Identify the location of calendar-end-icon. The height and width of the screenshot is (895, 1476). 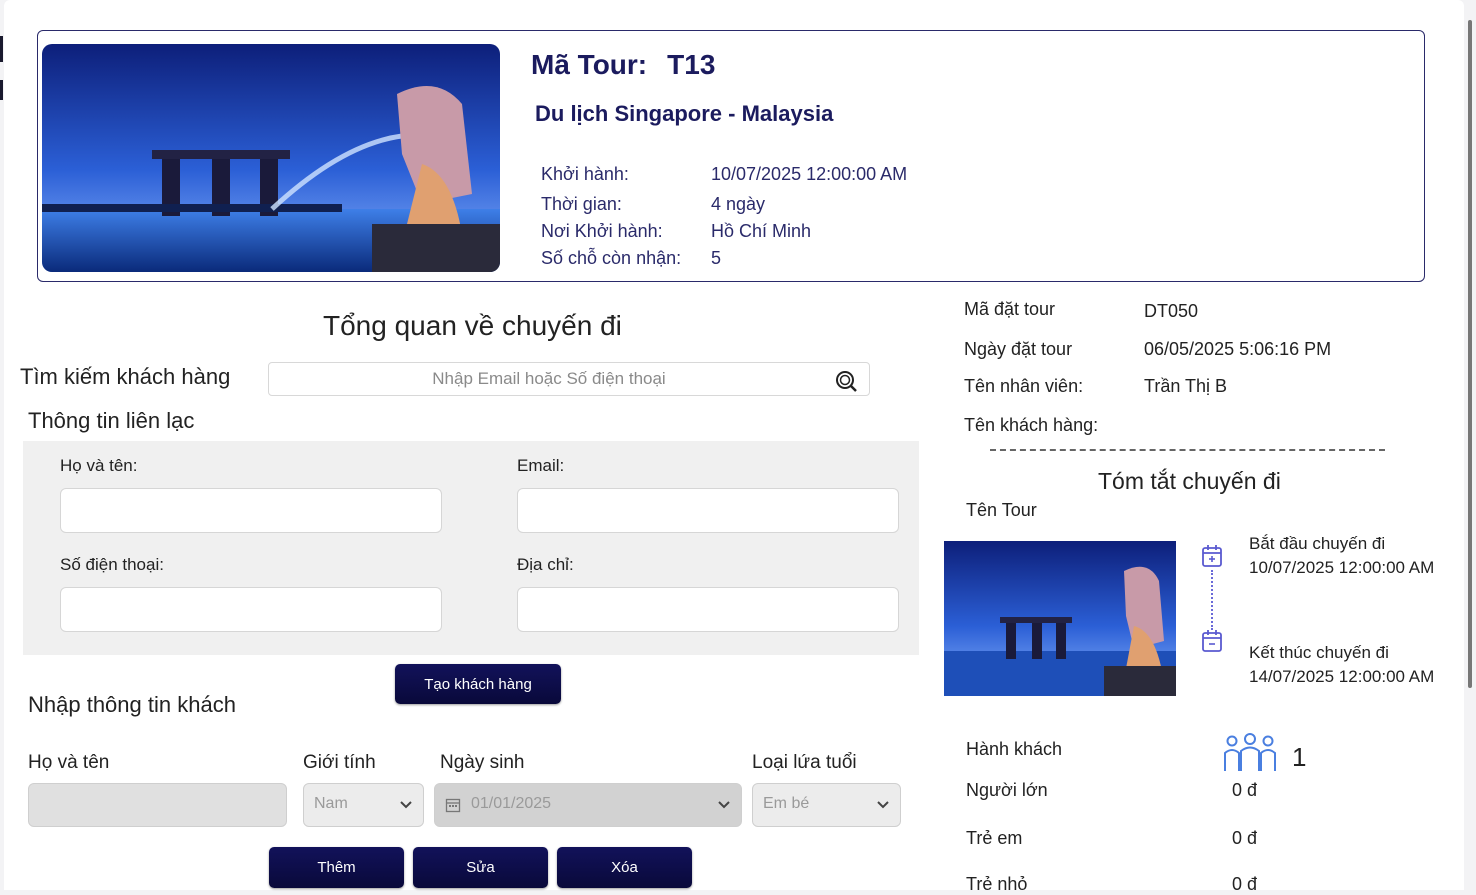
(1212, 641).